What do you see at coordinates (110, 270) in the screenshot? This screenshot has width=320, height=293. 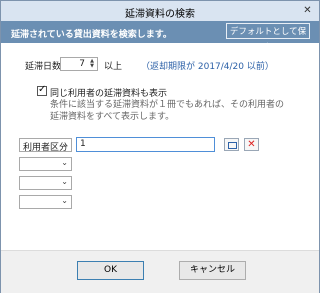 I see `ok-button: OK` at bounding box center [110, 270].